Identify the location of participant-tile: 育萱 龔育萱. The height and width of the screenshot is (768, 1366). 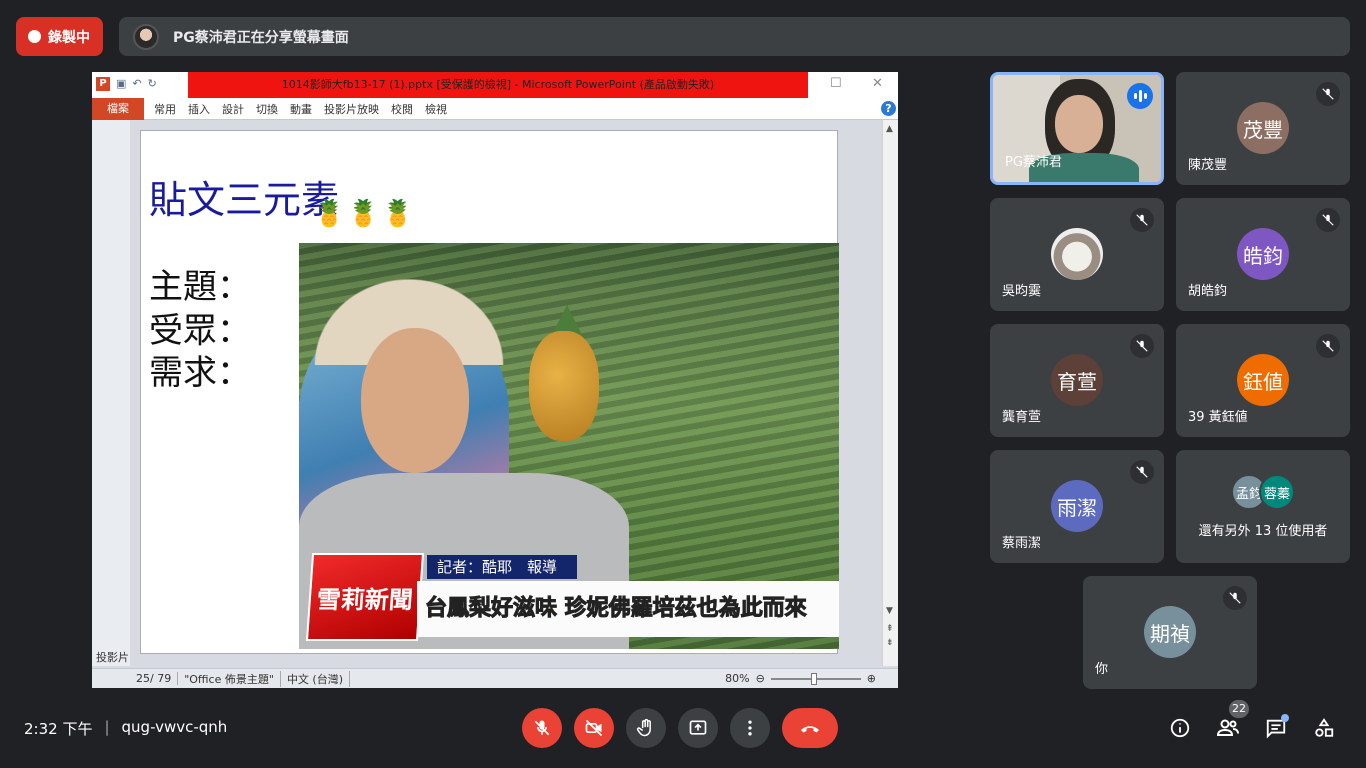
(1077, 380).